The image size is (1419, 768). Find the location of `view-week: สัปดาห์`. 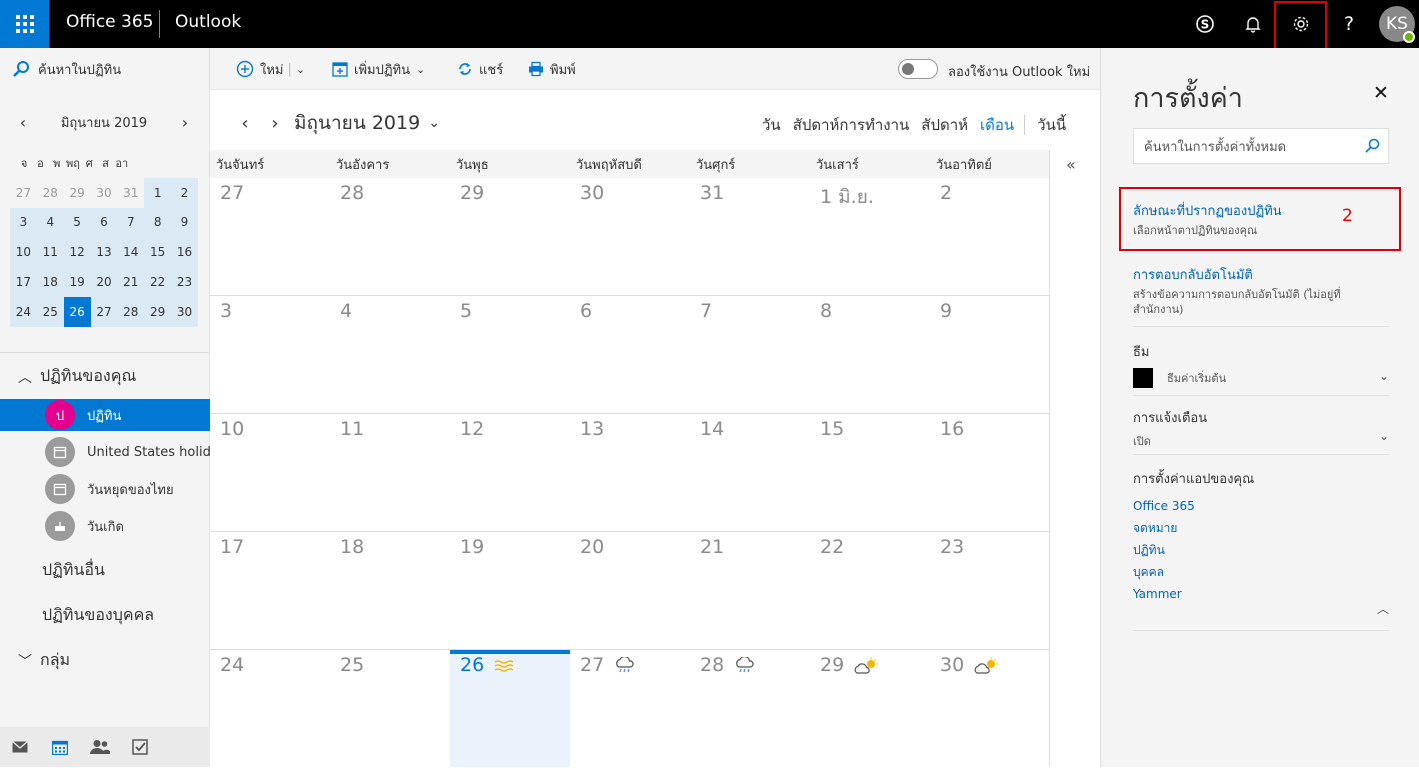

view-week: สัปดาห์ is located at coordinates (944, 125).